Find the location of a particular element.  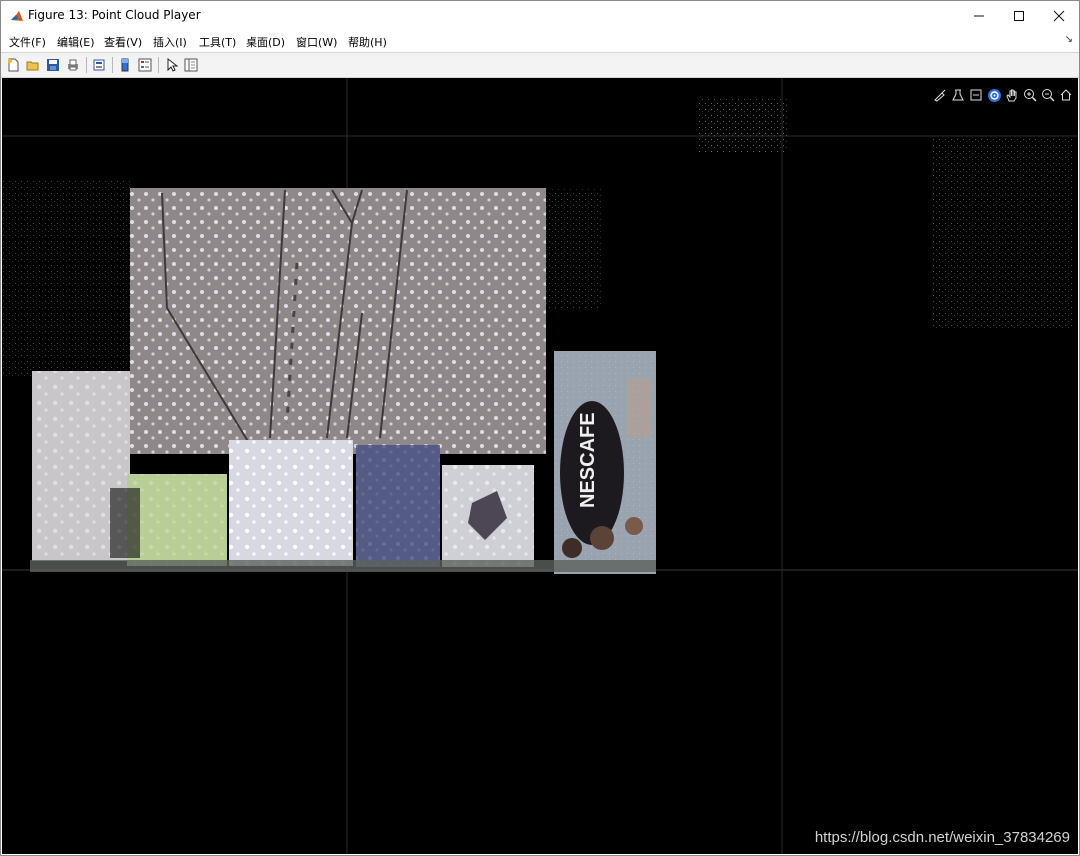

pan-button is located at coordinates (1012, 95).